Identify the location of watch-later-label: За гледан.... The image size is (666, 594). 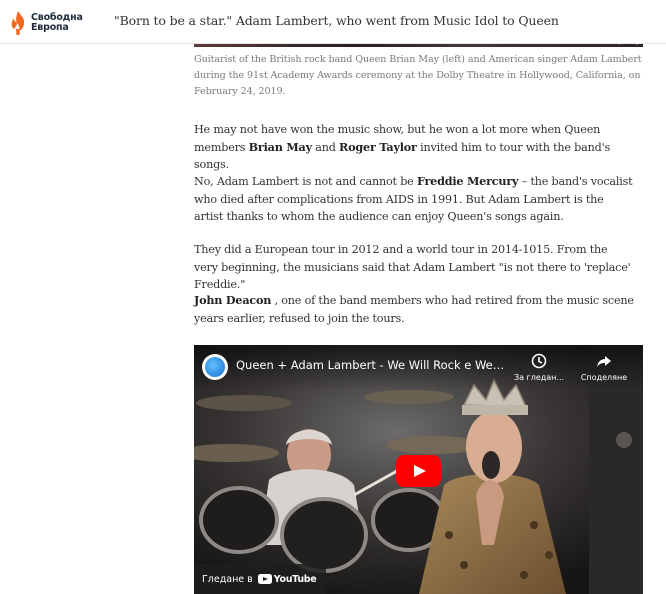
(539, 377).